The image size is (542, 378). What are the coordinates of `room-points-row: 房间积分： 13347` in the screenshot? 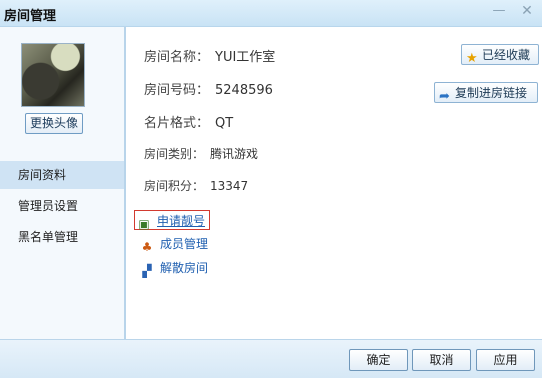 It's located at (196, 185).